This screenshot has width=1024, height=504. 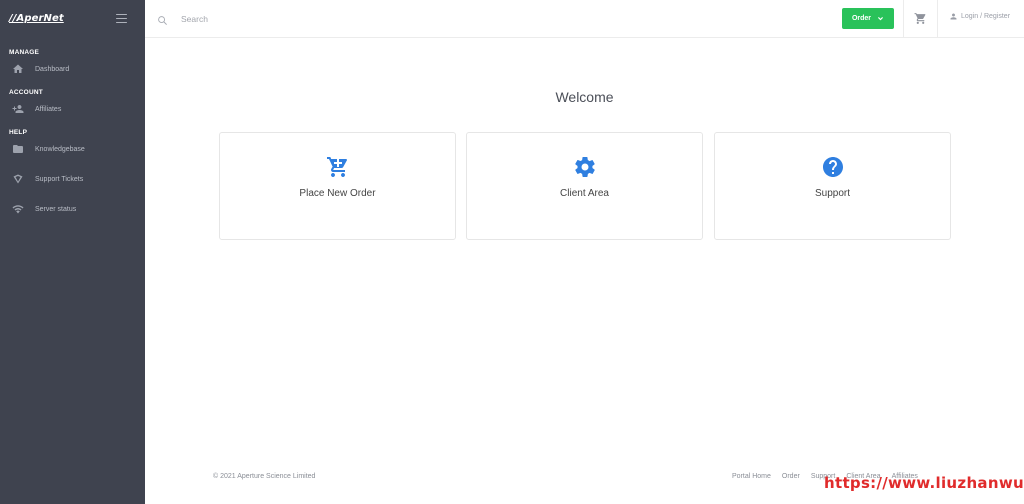 What do you see at coordinates (337, 186) in the screenshot?
I see `card-place-new-order: Place New Order` at bounding box center [337, 186].